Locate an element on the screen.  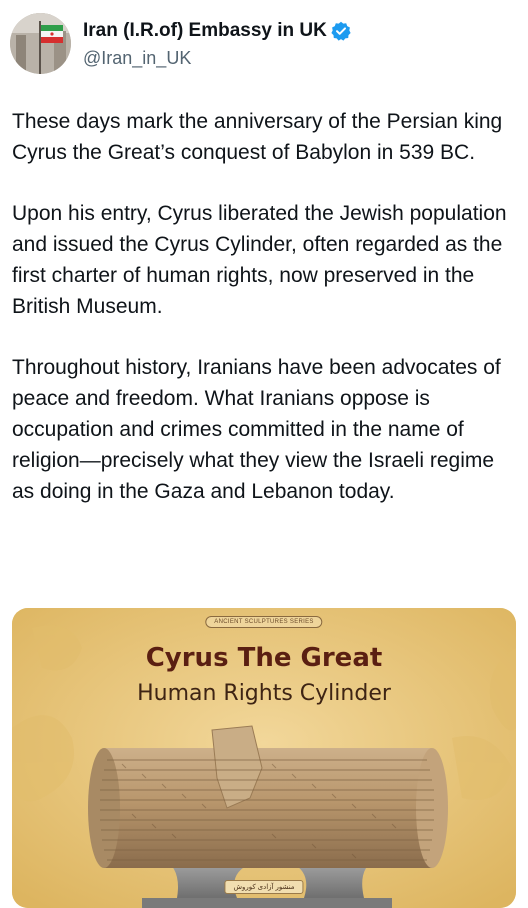
tweet-header: Iran (I.R.of) Embassy in UK @Iran_in_UK is located at coordinates (264, 41).